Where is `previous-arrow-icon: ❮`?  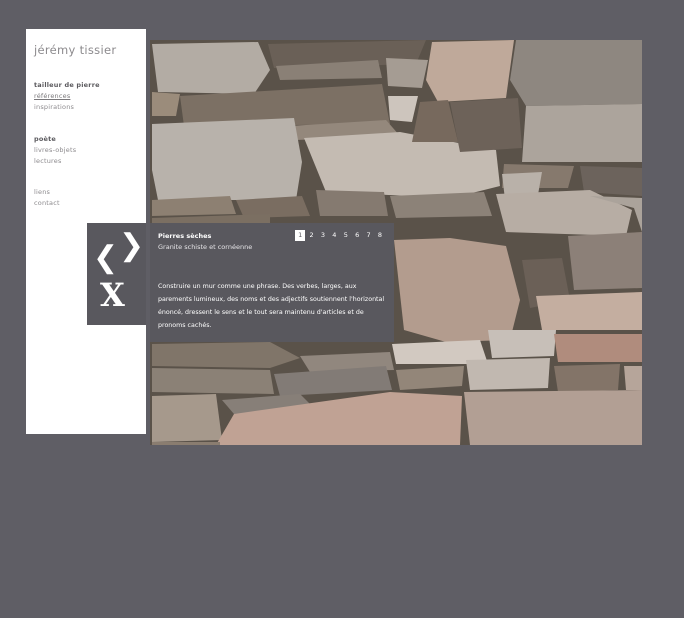 previous-arrow-icon: ❮ is located at coordinates (105, 258).